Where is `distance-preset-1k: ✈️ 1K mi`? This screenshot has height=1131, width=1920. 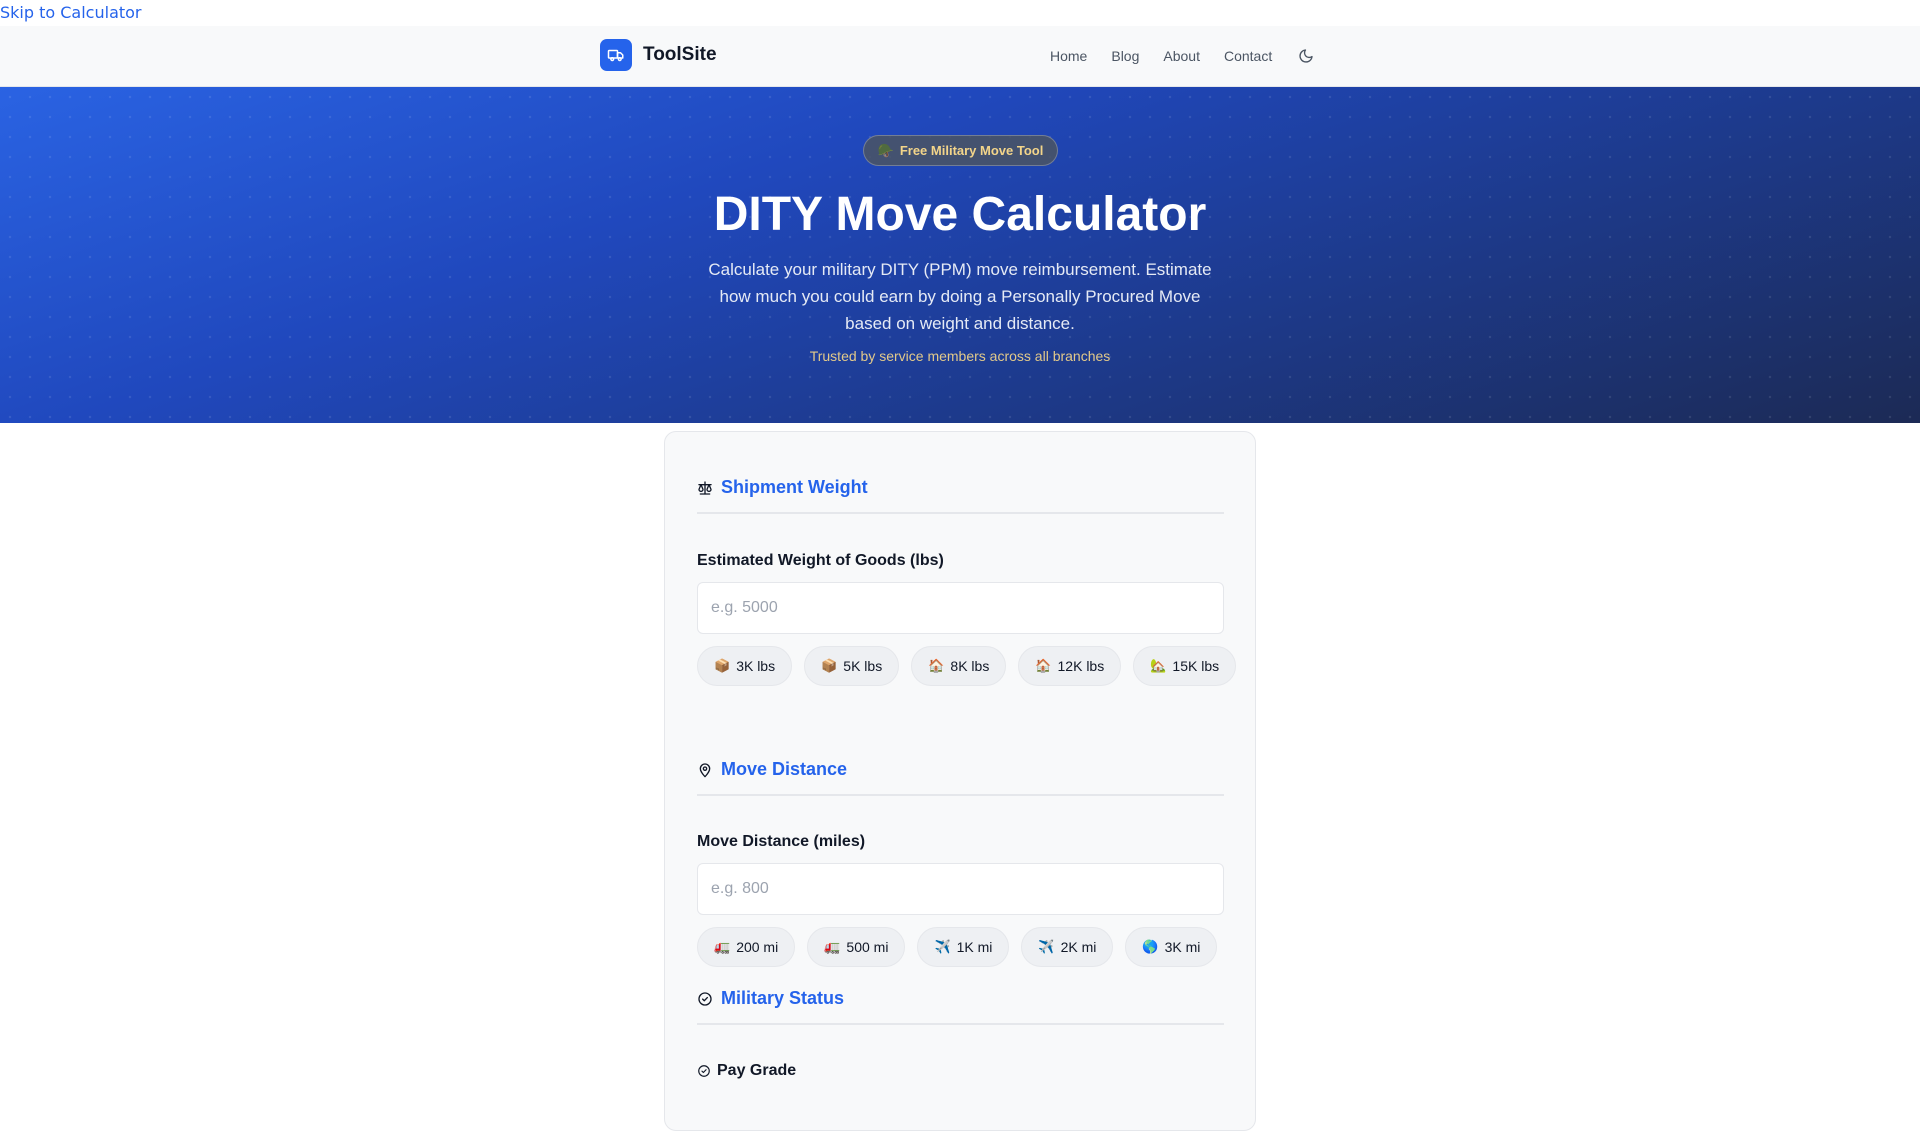 distance-preset-1k: ✈️ 1K mi is located at coordinates (963, 947).